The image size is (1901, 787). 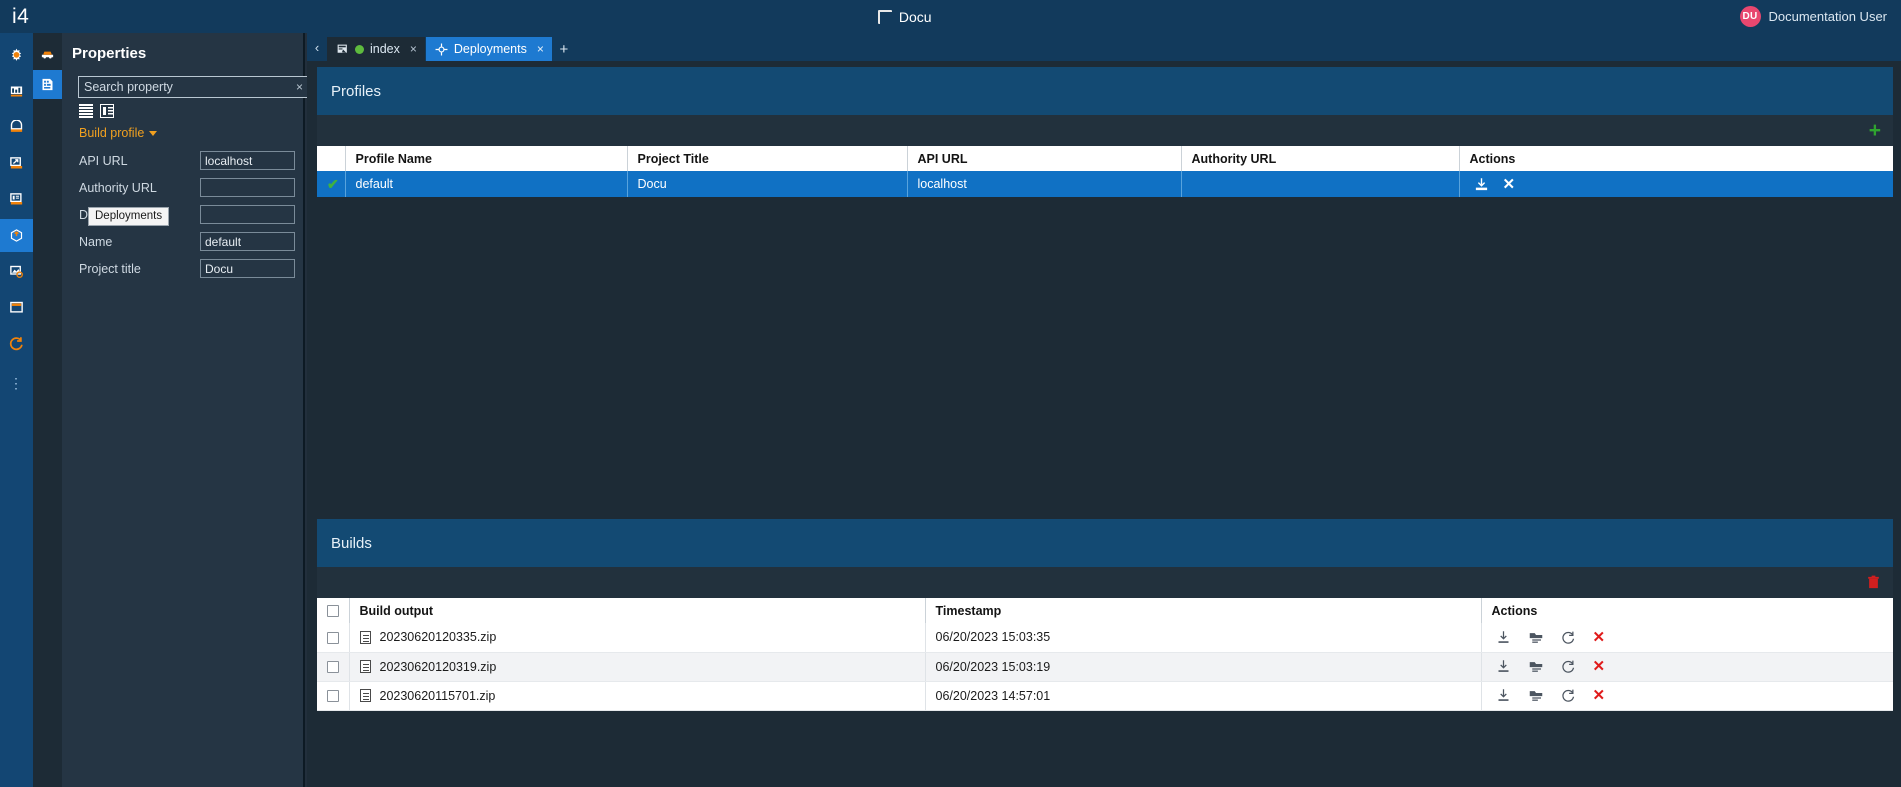 What do you see at coordinates (247, 187) in the screenshot?
I see `authority-url-field` at bounding box center [247, 187].